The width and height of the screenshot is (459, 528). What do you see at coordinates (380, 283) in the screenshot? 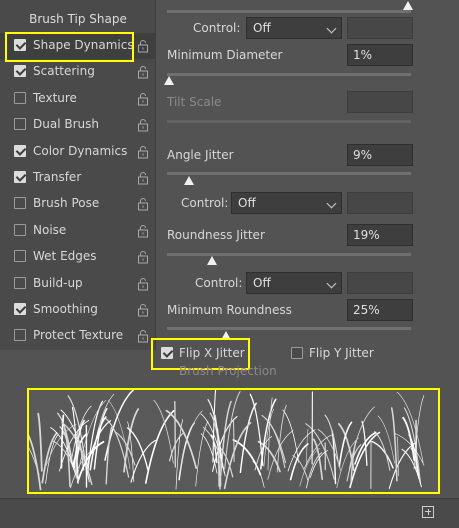
I see `roundness-control-field` at bounding box center [380, 283].